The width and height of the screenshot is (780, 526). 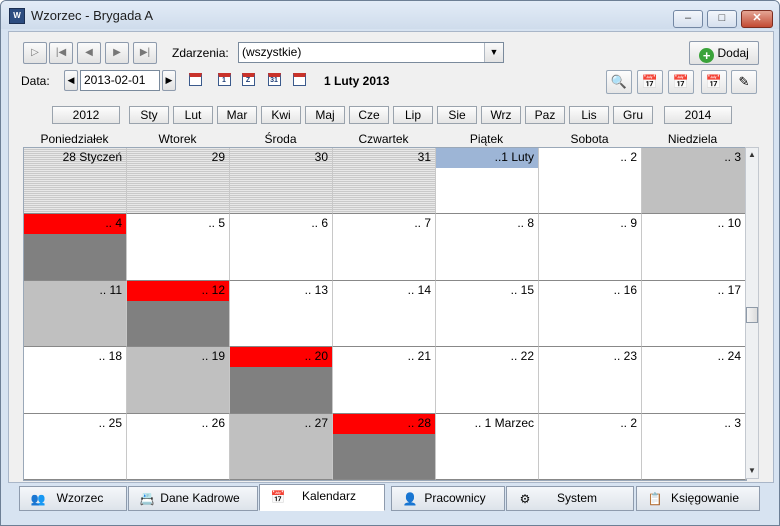 What do you see at coordinates (281, 181) in the screenshot?
I see `calendar-day-cell: 30` at bounding box center [281, 181].